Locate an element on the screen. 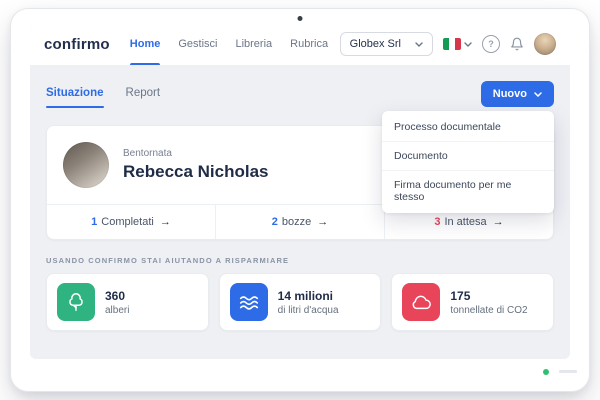  help-button: ? is located at coordinates (491, 44).